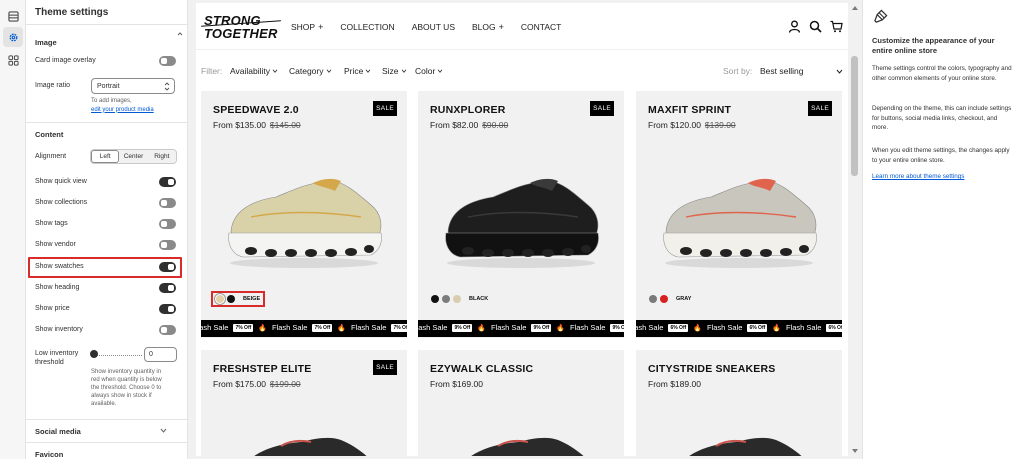  What do you see at coordinates (256, 110) in the screenshot?
I see `product-name: SPEEDWAVE 2.0` at bounding box center [256, 110].